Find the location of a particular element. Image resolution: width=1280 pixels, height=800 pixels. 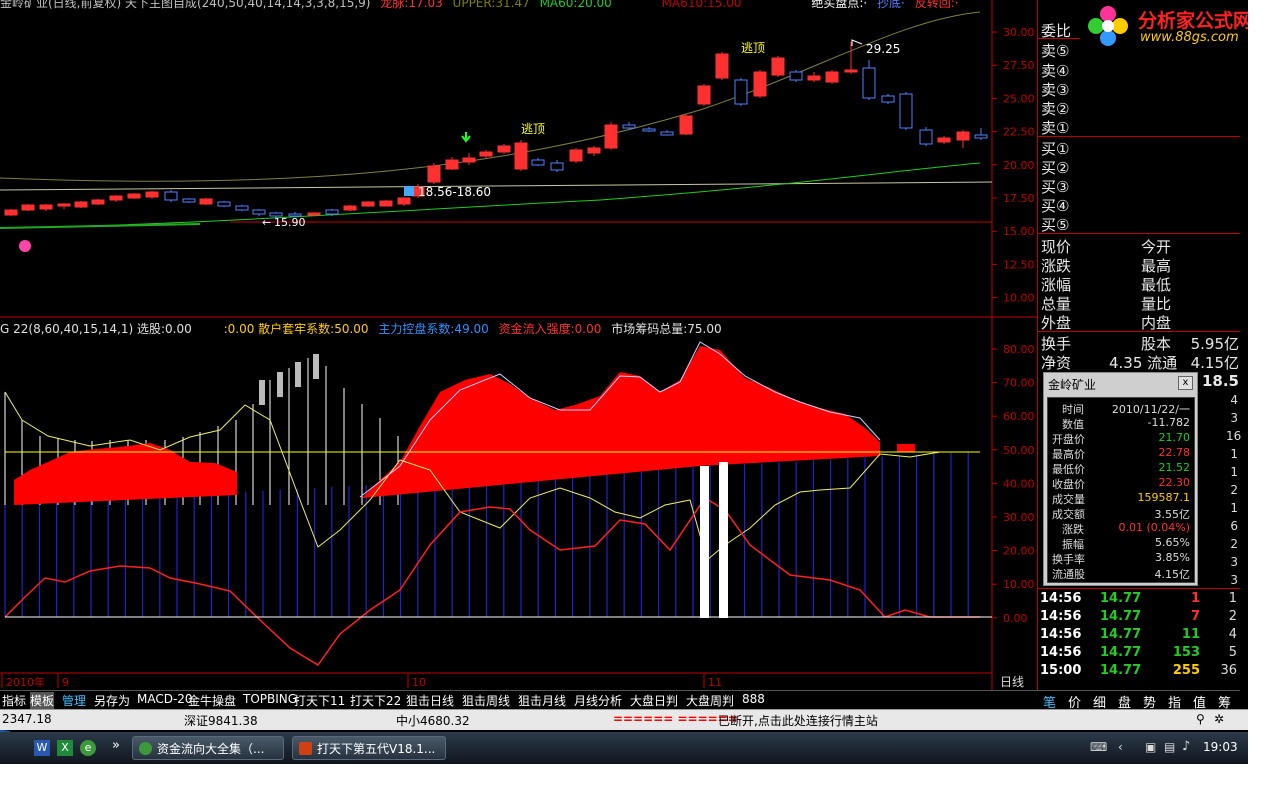

excel-icon: X is located at coordinates (65, 748).